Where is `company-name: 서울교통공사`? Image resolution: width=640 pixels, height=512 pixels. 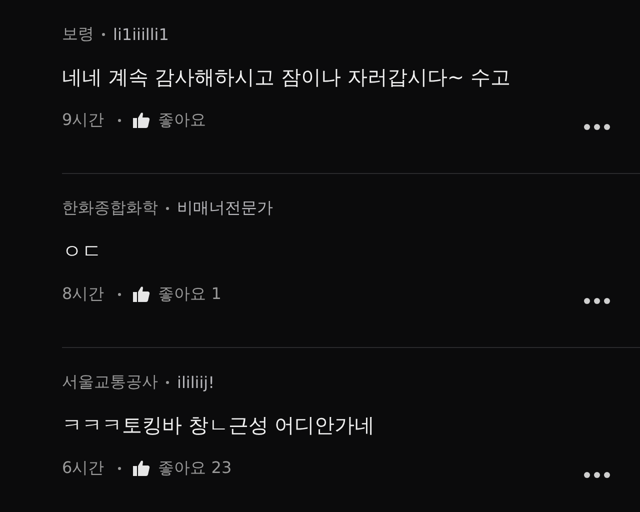
company-name: 서울교통공사 is located at coordinates (110, 382).